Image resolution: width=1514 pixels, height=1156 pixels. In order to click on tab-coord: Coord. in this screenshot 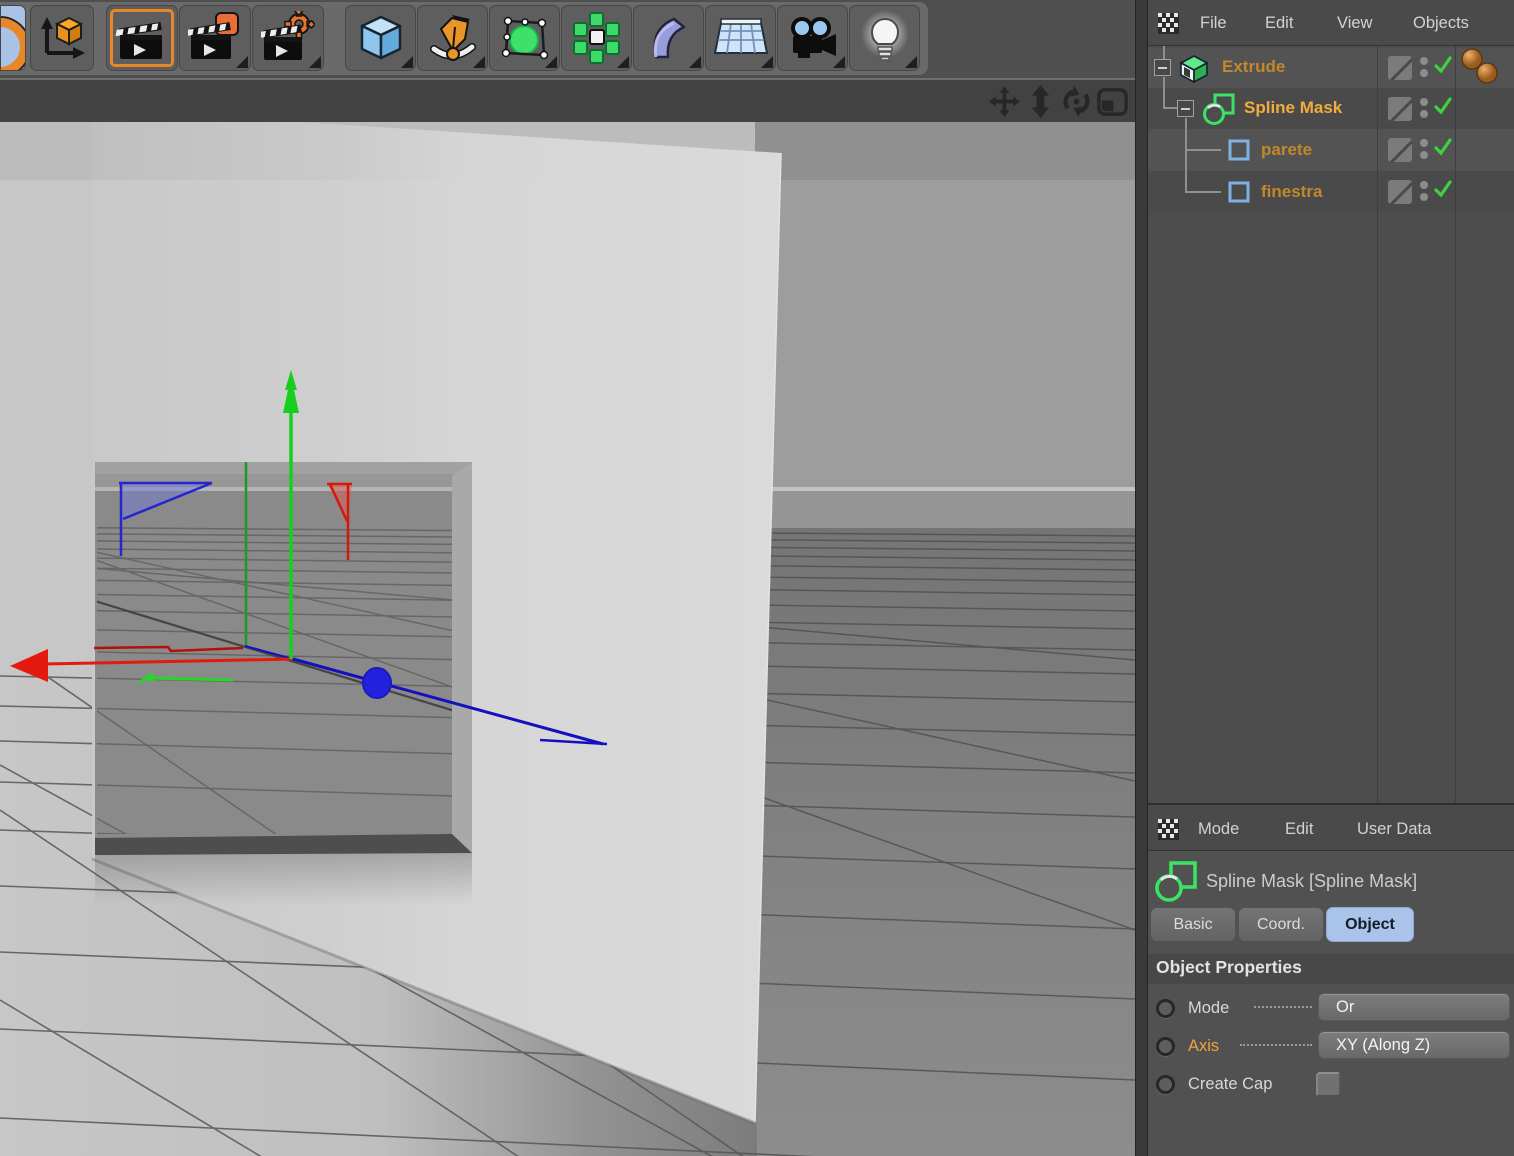, I will do `click(1281, 924)`.